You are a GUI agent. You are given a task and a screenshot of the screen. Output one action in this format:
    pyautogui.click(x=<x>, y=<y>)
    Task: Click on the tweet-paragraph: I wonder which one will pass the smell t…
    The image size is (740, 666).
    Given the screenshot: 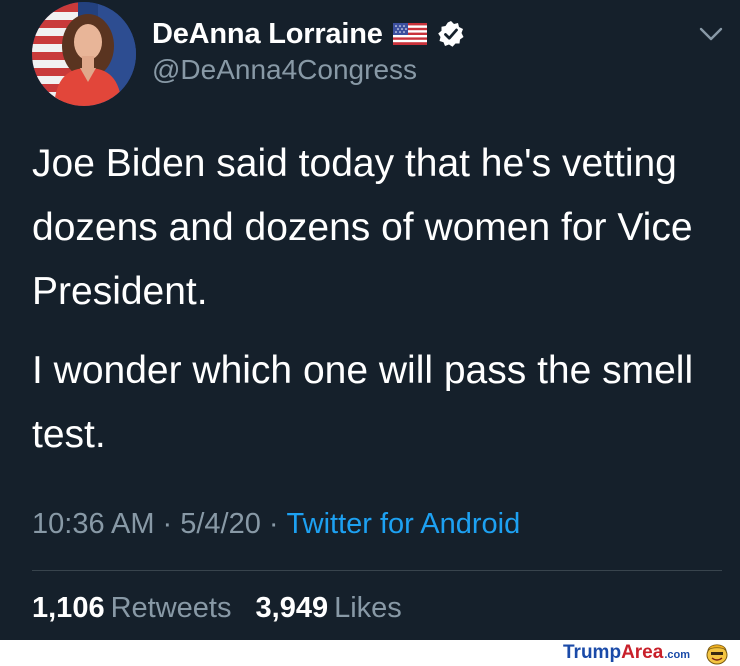 What is the action you would take?
    pyautogui.click(x=363, y=402)
    